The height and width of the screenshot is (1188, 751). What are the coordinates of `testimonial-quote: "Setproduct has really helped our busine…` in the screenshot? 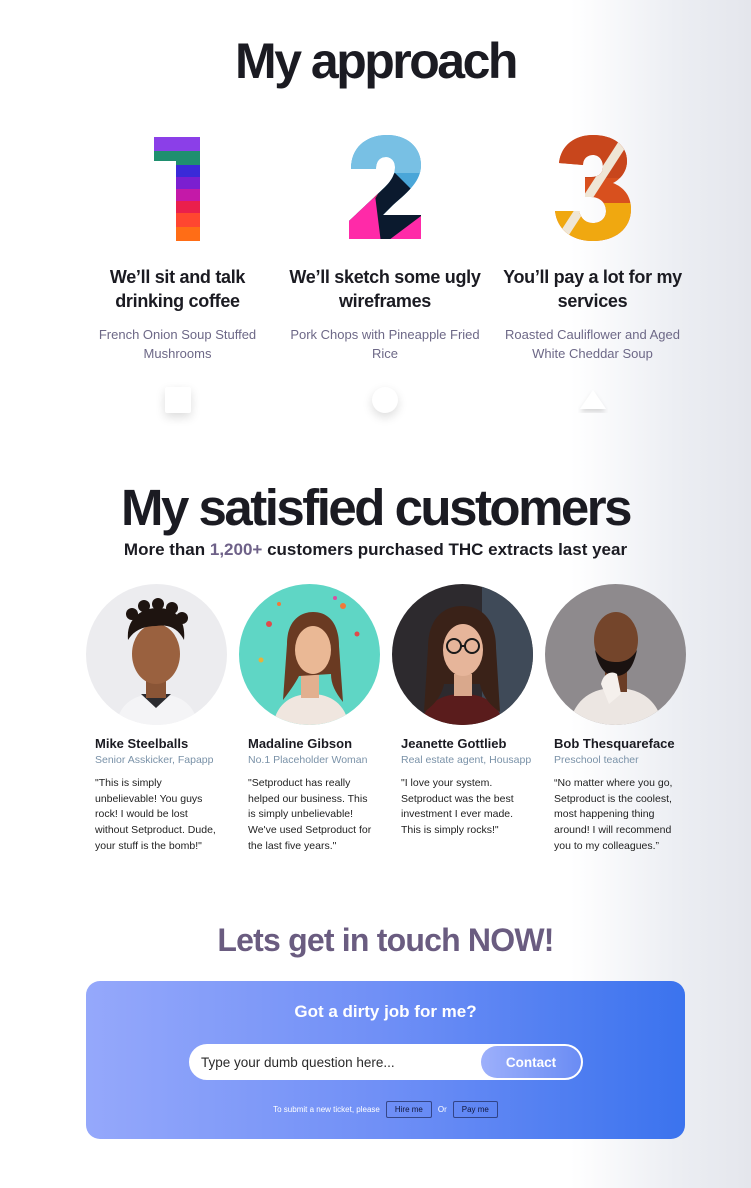 It's located at (310, 814).